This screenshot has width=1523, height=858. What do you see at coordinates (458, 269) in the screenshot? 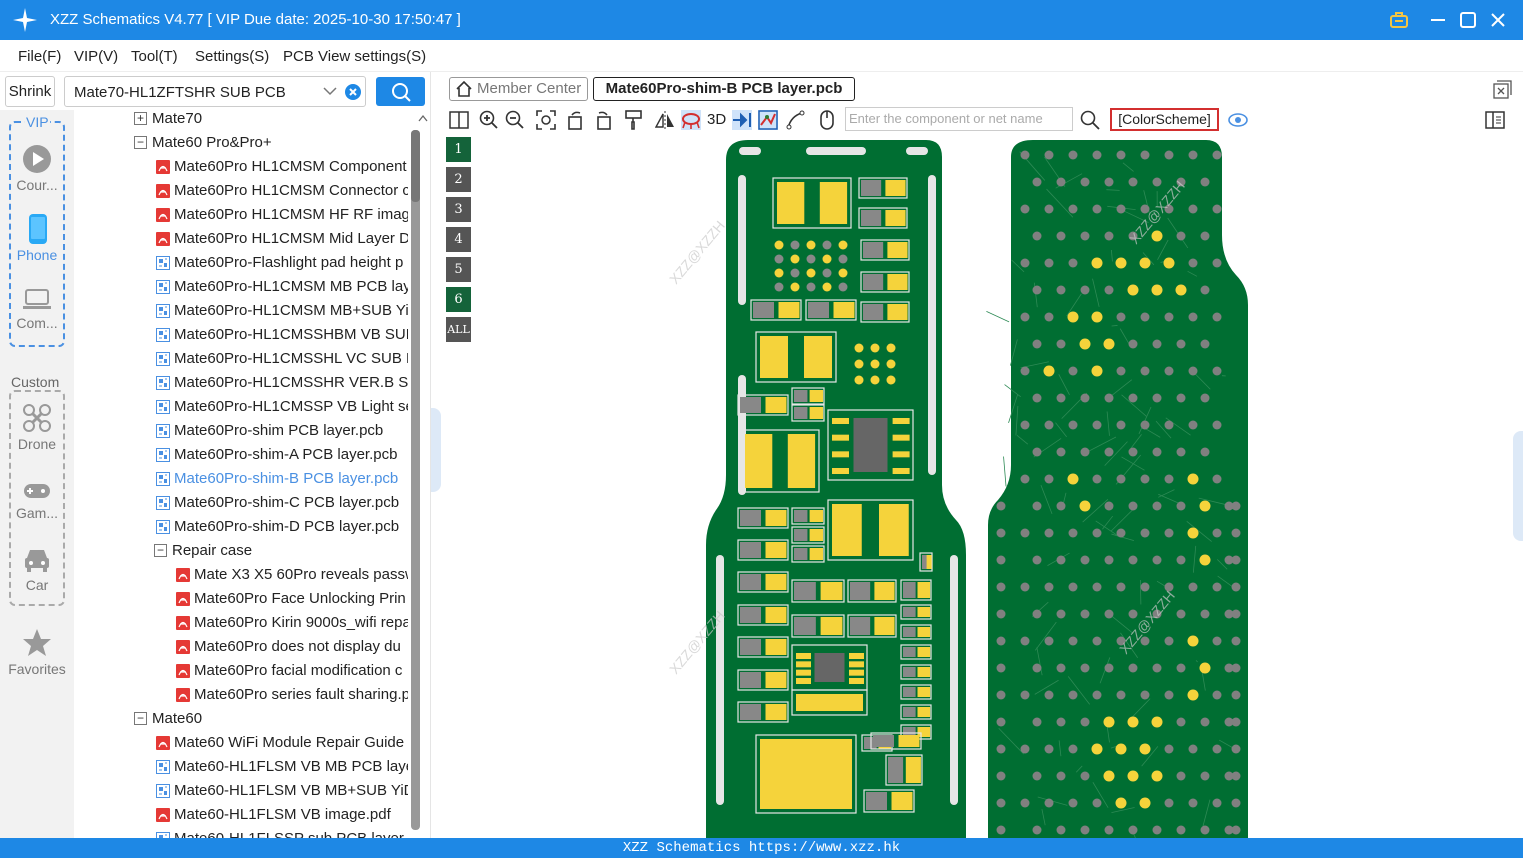
I see `layer-button-5: 5` at bounding box center [458, 269].